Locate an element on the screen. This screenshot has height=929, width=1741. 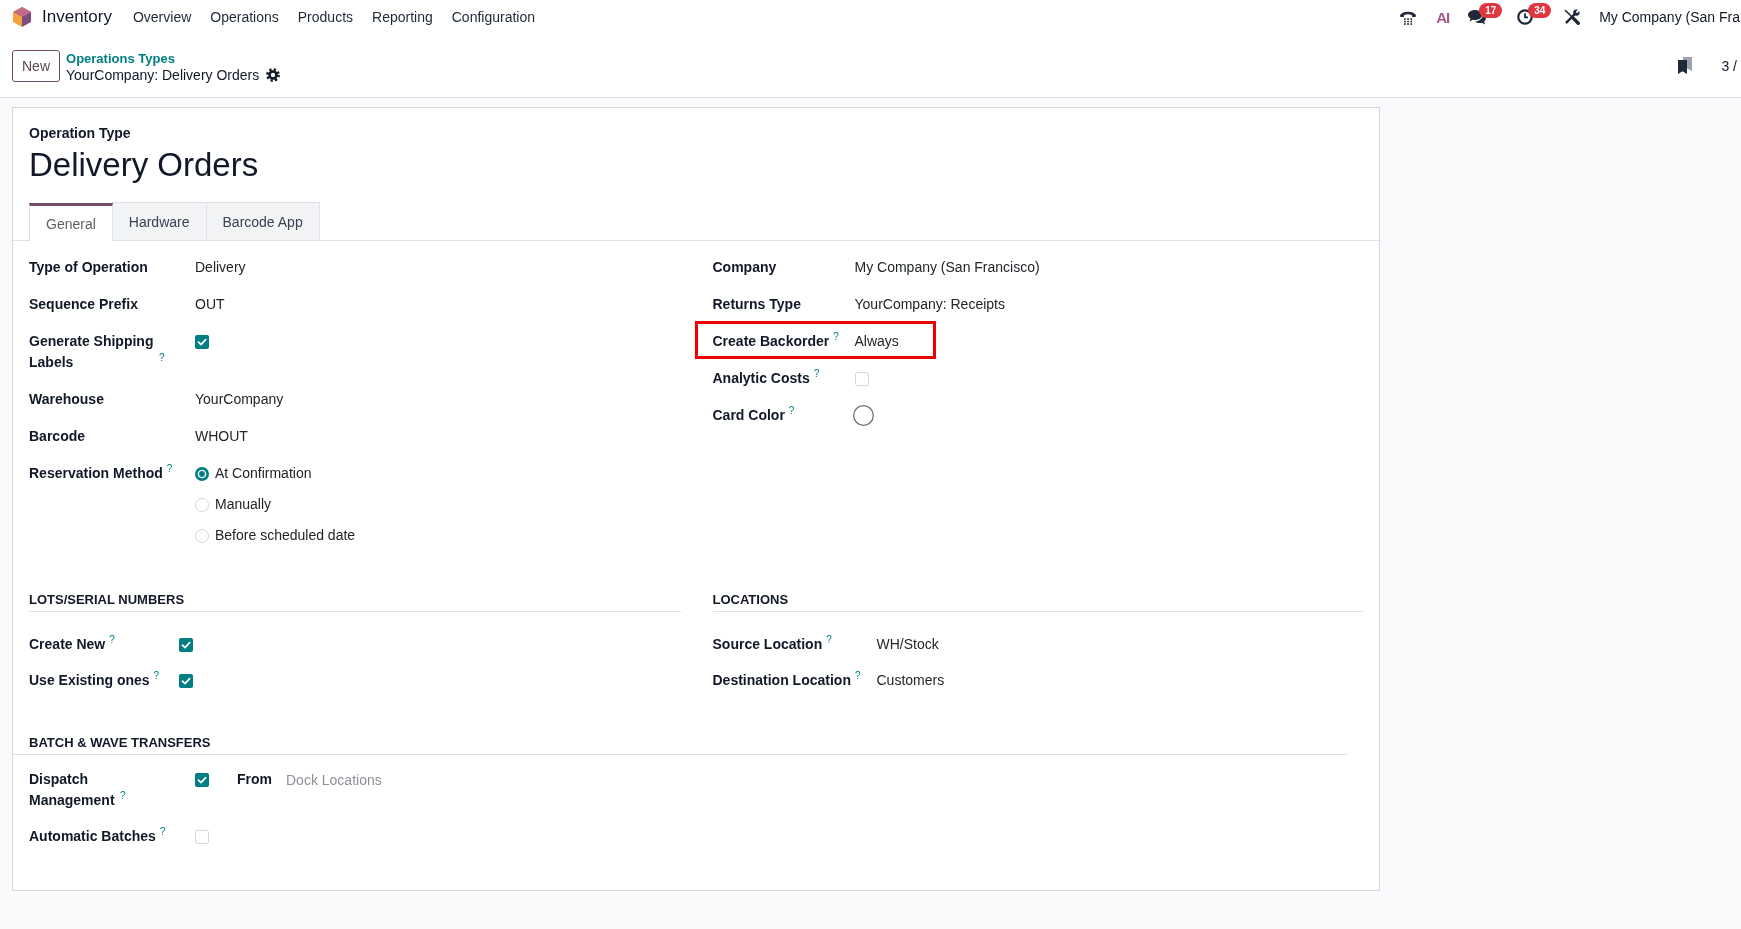
record-title: YourCompany: Delivery Orders is located at coordinates (163, 74).